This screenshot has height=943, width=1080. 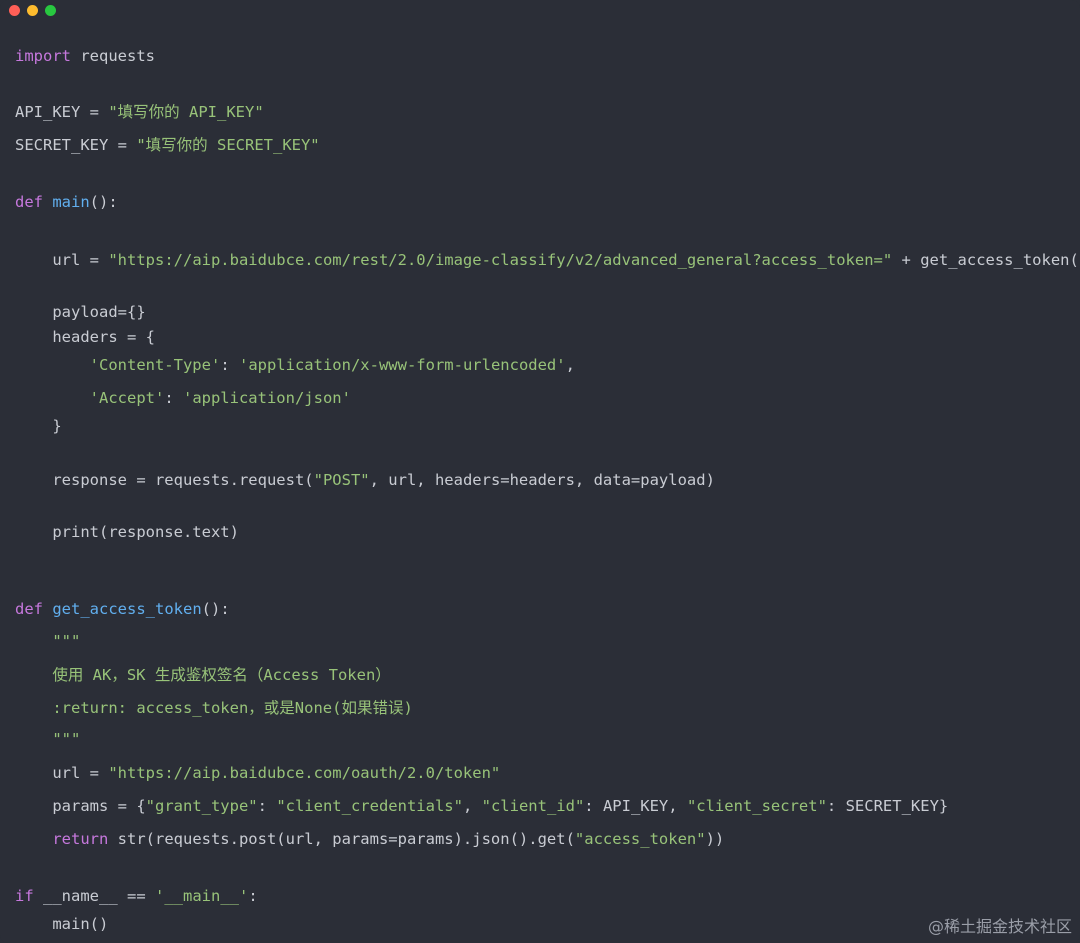 I want to click on code-token: requests, so click(x=113, y=56).